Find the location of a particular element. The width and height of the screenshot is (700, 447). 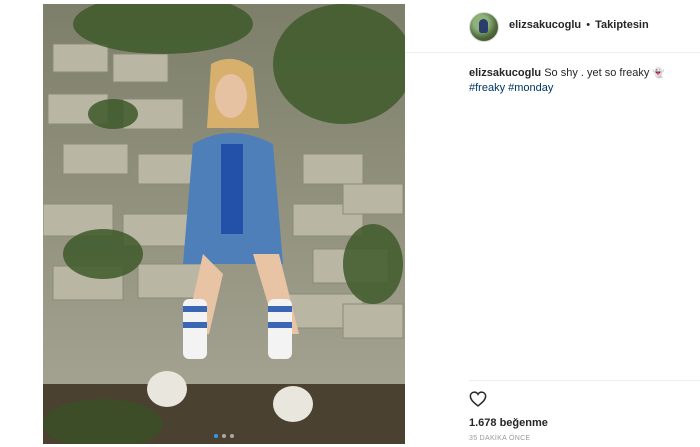

carousel-indicator is located at coordinates (224, 436).